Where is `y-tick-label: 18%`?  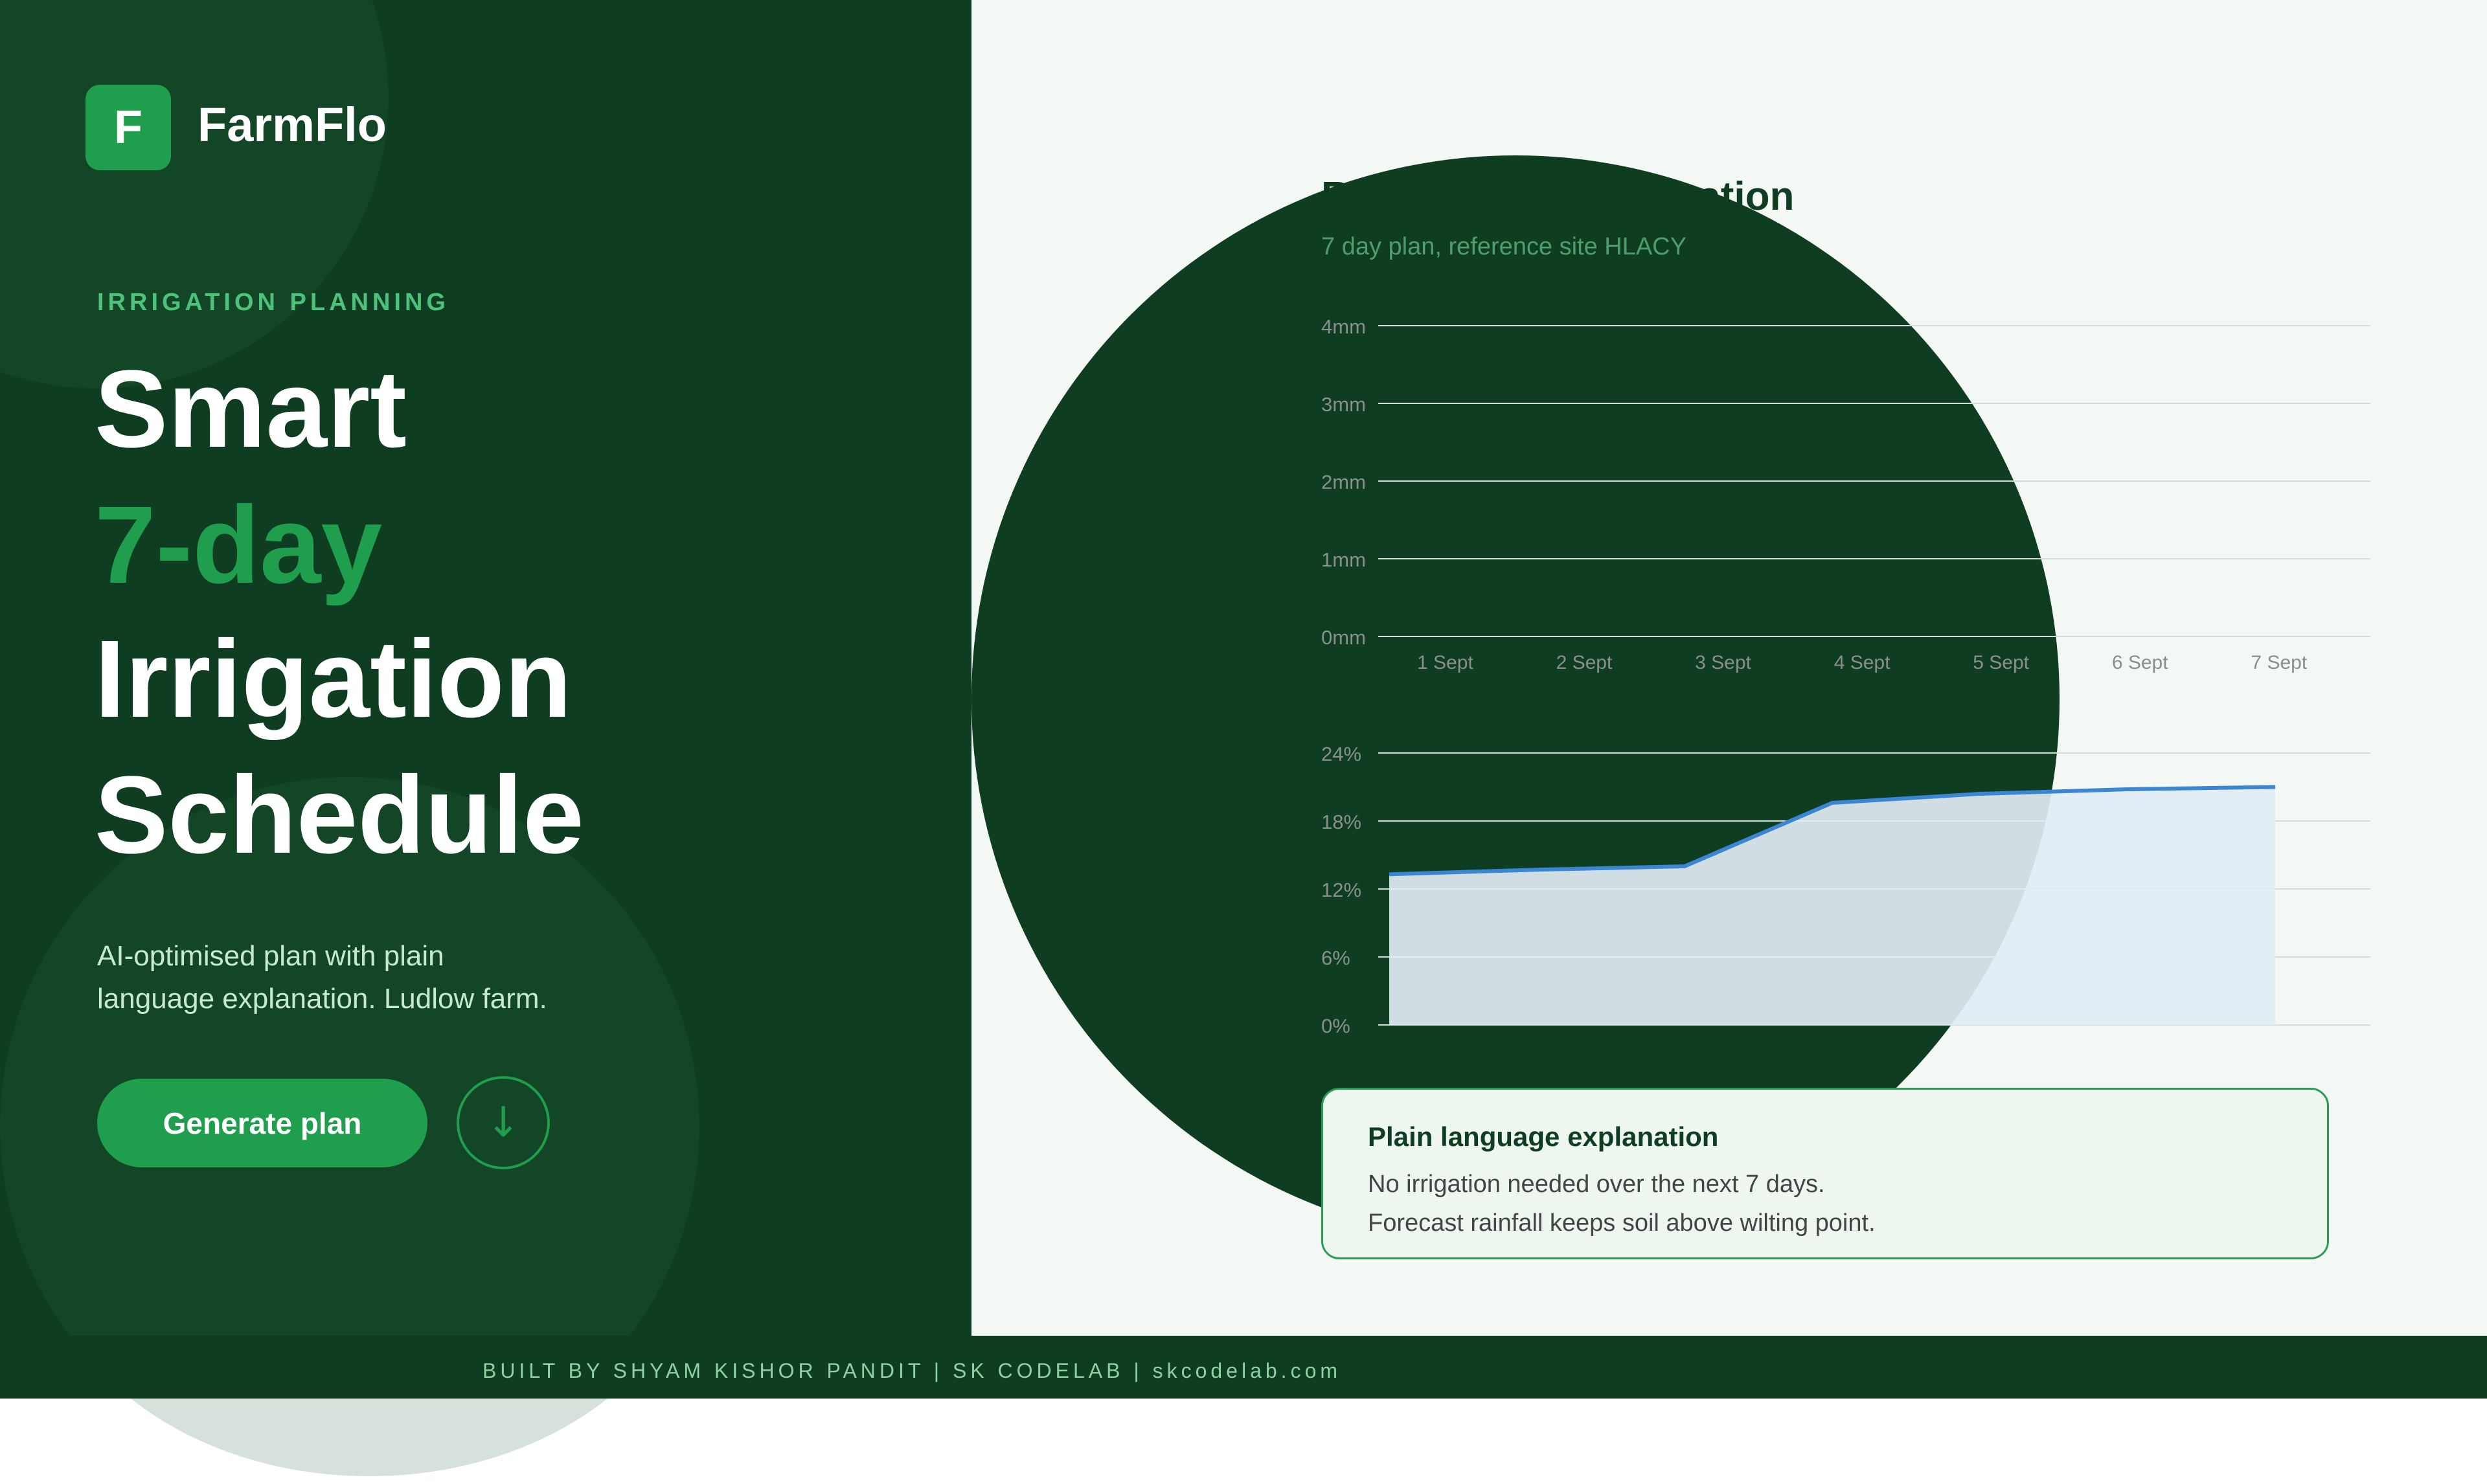 y-tick-label: 18% is located at coordinates (1341, 822).